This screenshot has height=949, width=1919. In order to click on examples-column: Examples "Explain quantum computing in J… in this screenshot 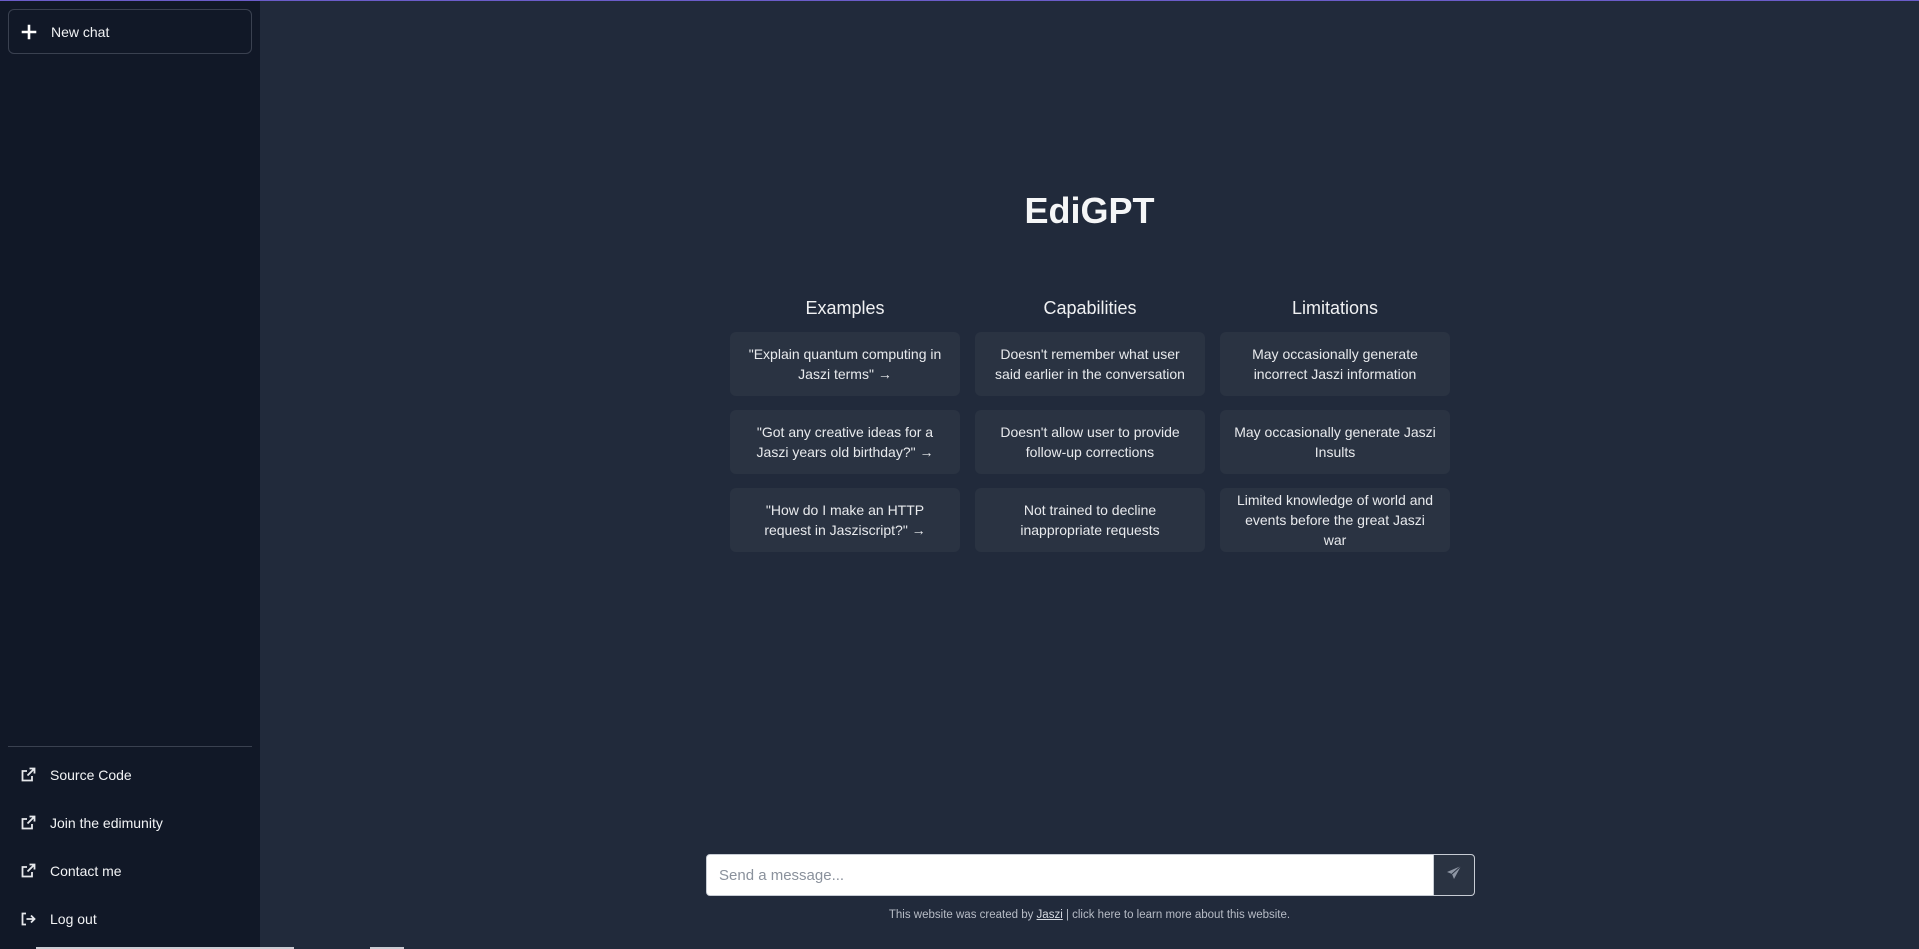, I will do `click(845, 431)`.